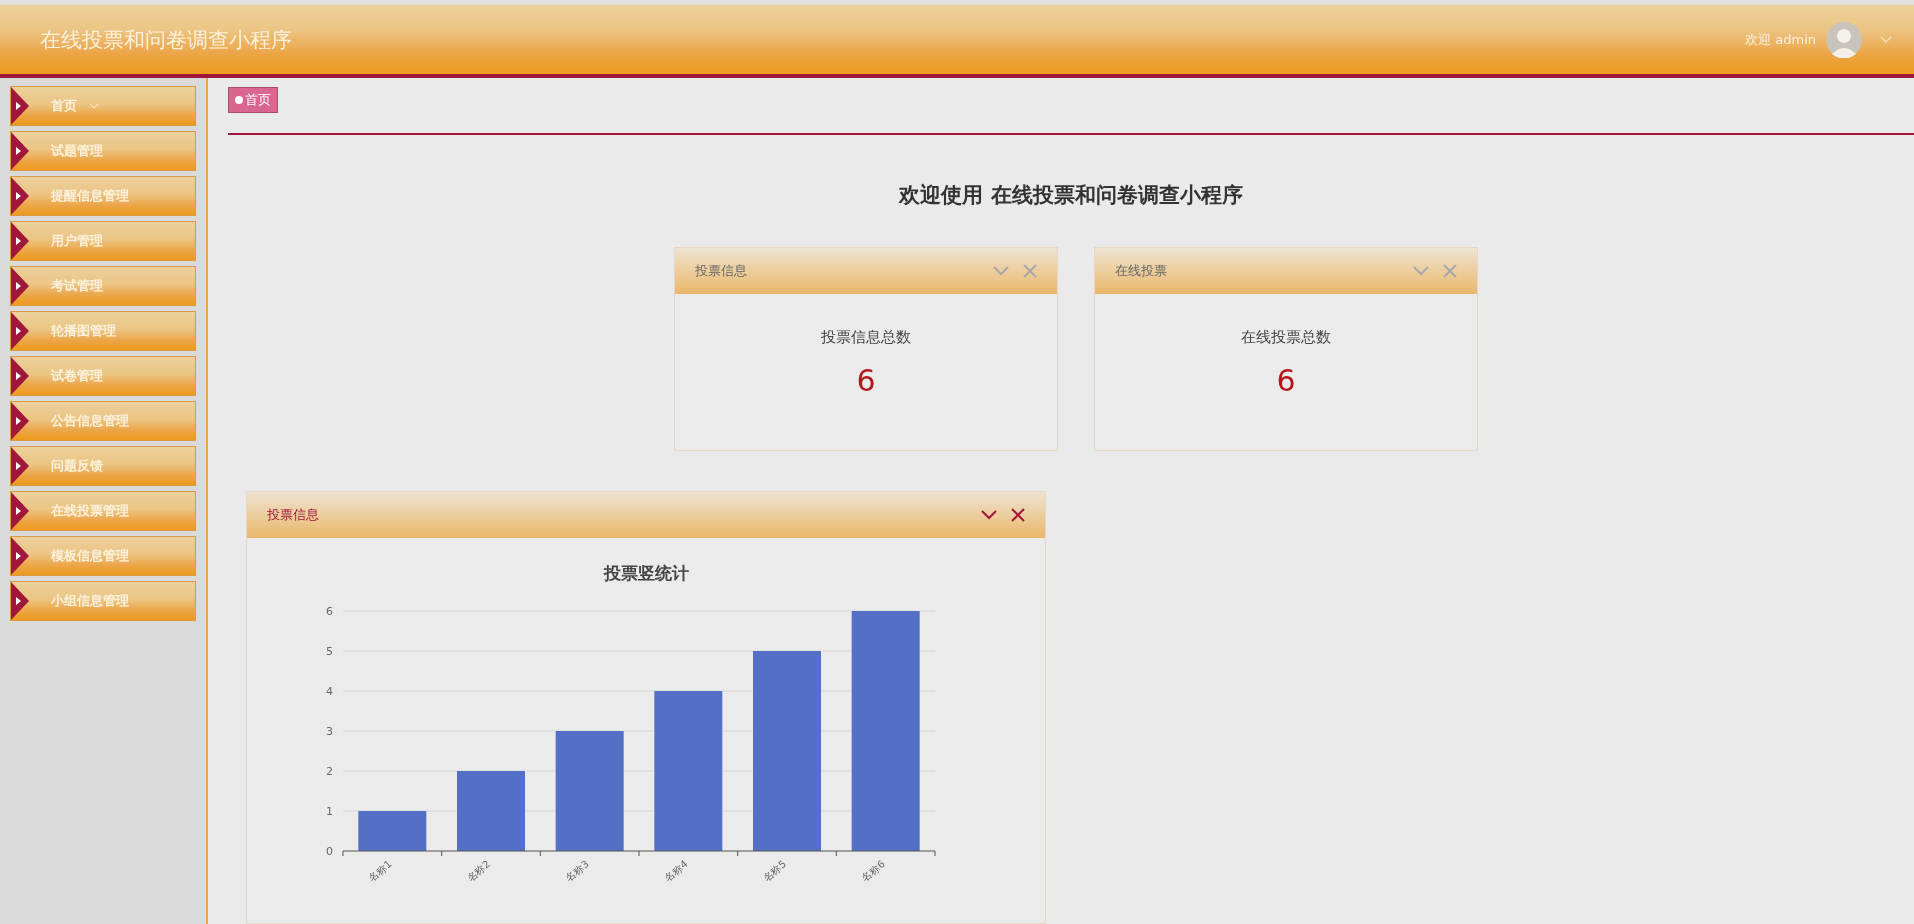 The width and height of the screenshot is (1914, 924). What do you see at coordinates (166, 40) in the screenshot?
I see `app-title: 在线投票和问卷调查小程序` at bounding box center [166, 40].